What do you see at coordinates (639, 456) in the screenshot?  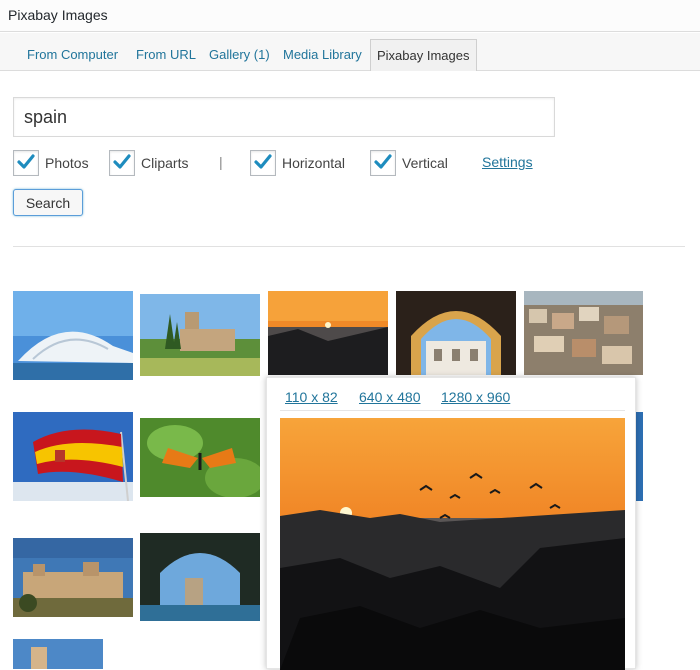 I see `result-thumbnail-partial` at bounding box center [639, 456].